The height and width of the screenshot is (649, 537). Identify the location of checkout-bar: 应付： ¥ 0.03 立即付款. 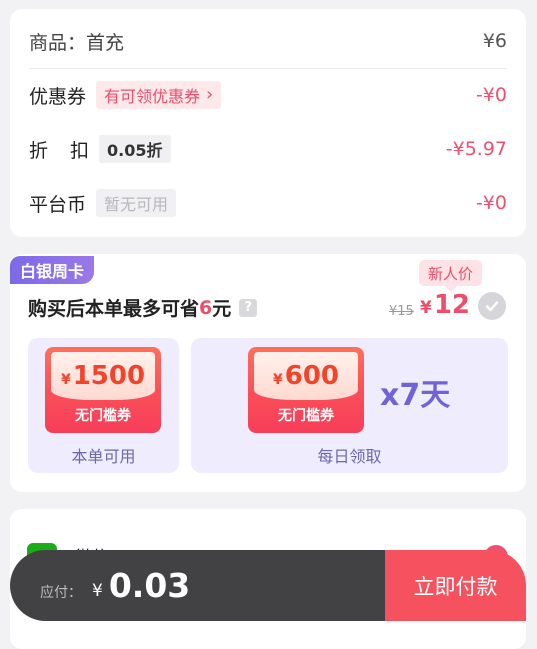
(268, 585).